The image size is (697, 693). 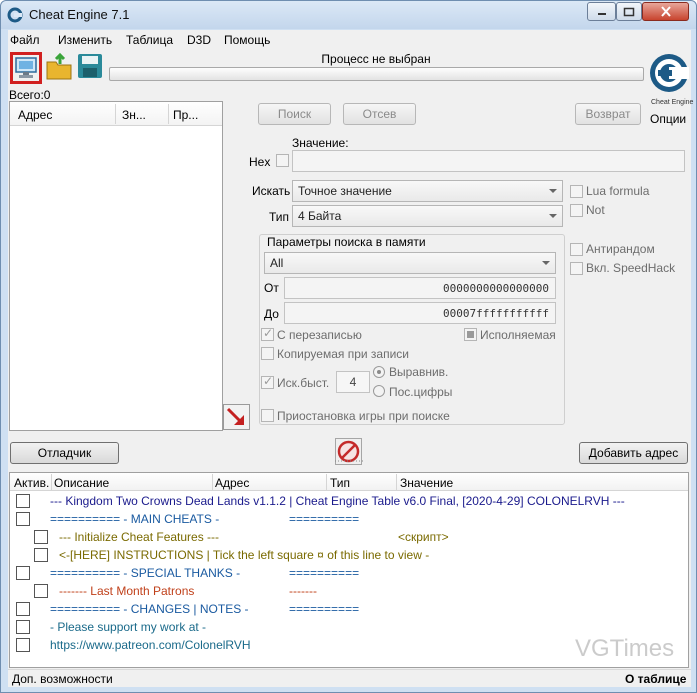 What do you see at coordinates (668, 119) in the screenshot?
I see `options-label: Опции` at bounding box center [668, 119].